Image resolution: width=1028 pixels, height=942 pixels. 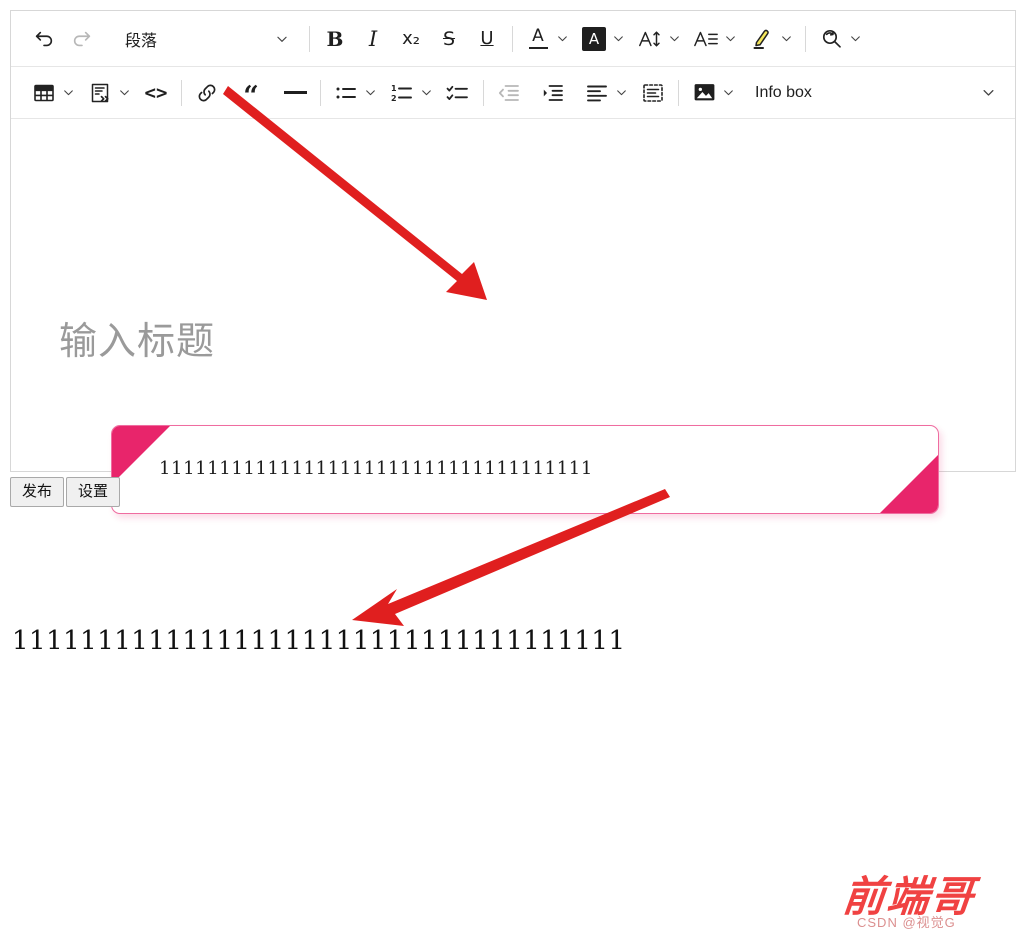 I want to click on line-height-icon, so click(x=706, y=39).